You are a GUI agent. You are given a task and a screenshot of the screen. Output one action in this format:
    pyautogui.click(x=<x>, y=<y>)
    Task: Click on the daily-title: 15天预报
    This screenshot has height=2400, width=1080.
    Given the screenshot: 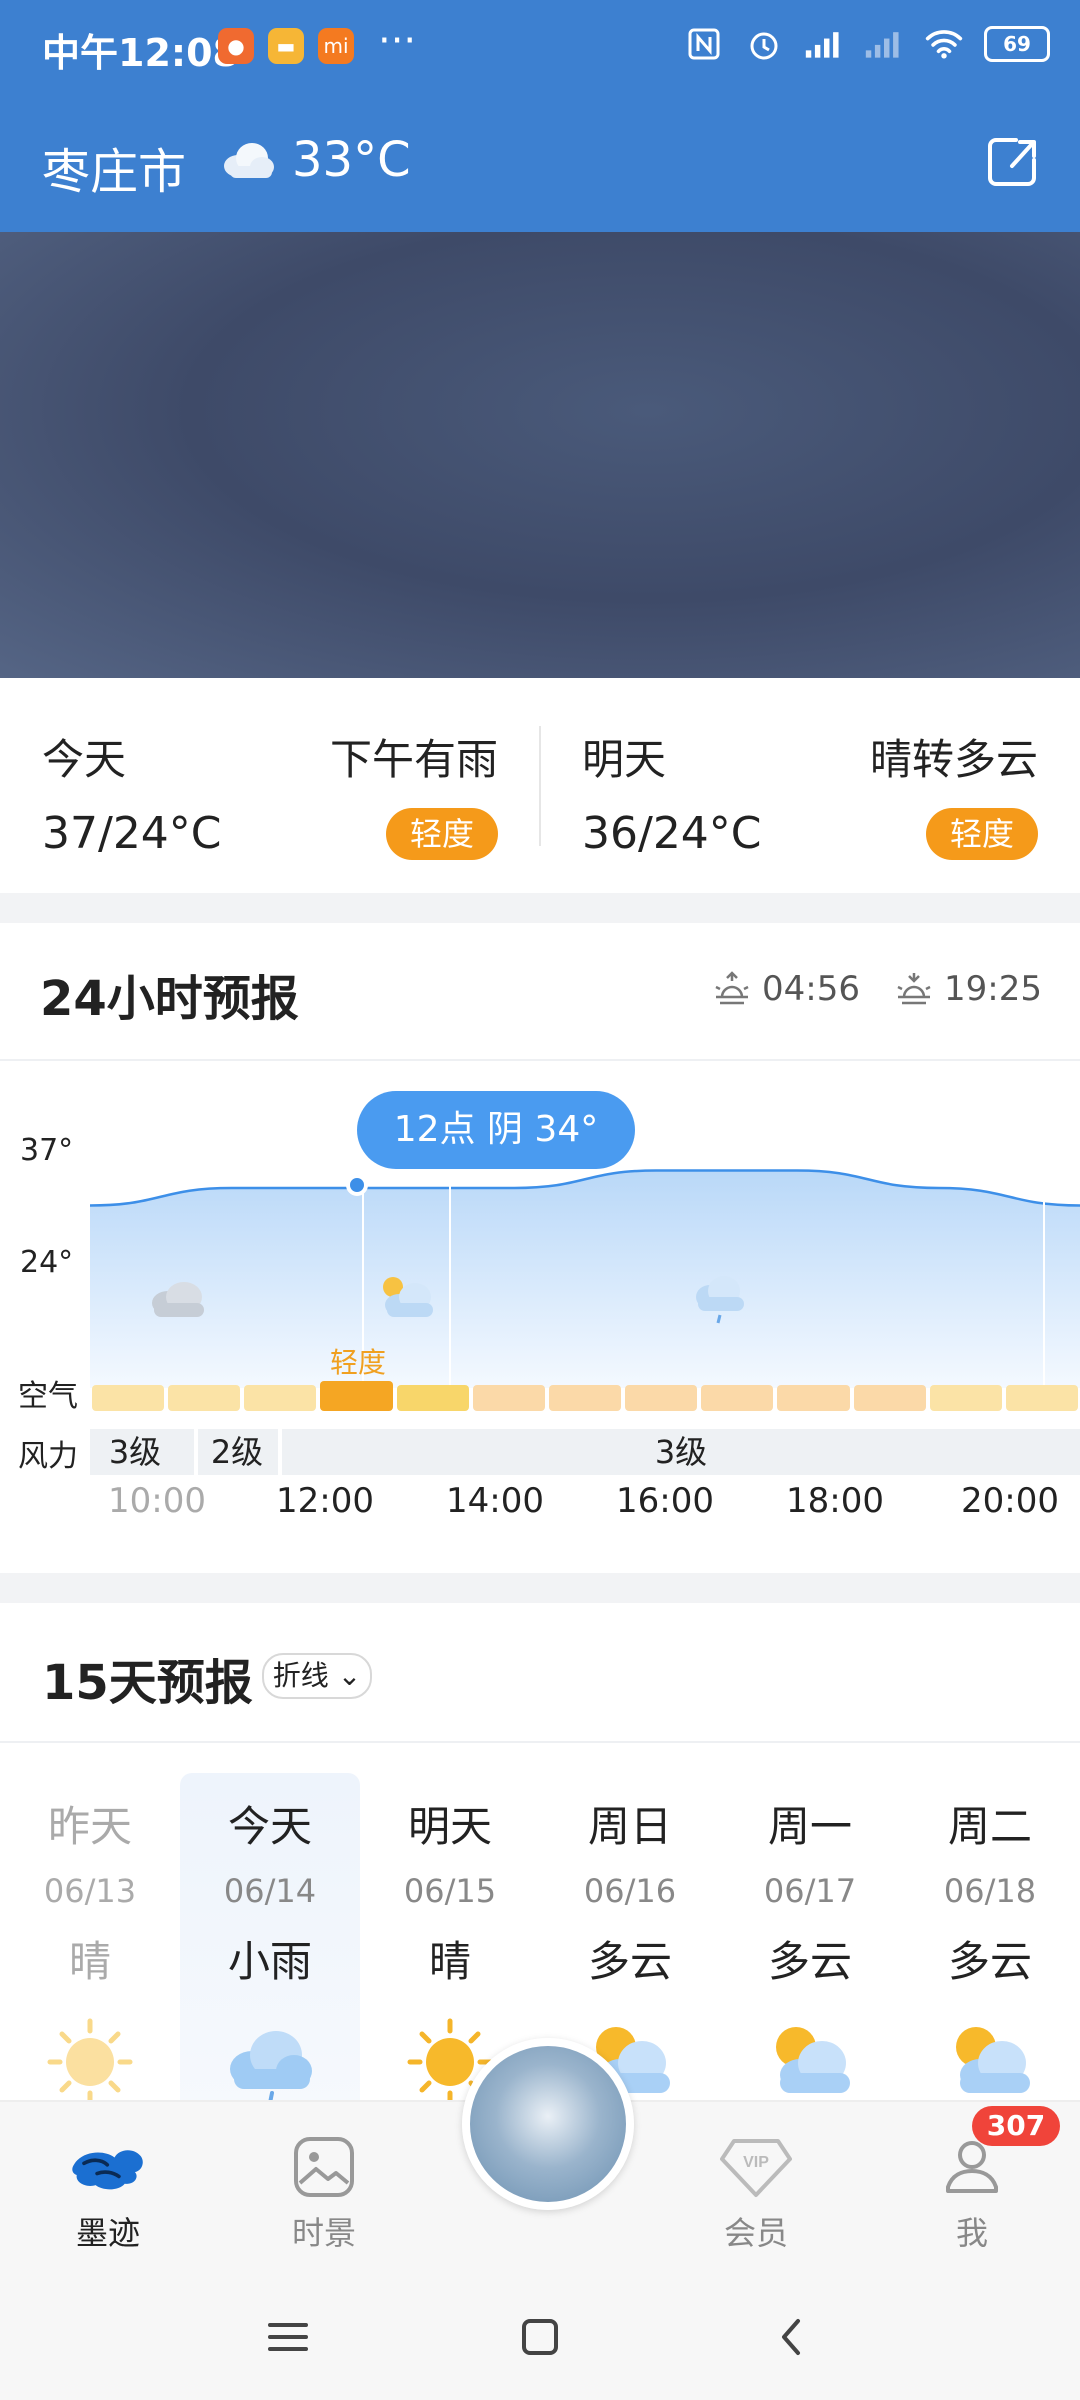 What is the action you would take?
    pyautogui.click(x=147, y=1683)
    